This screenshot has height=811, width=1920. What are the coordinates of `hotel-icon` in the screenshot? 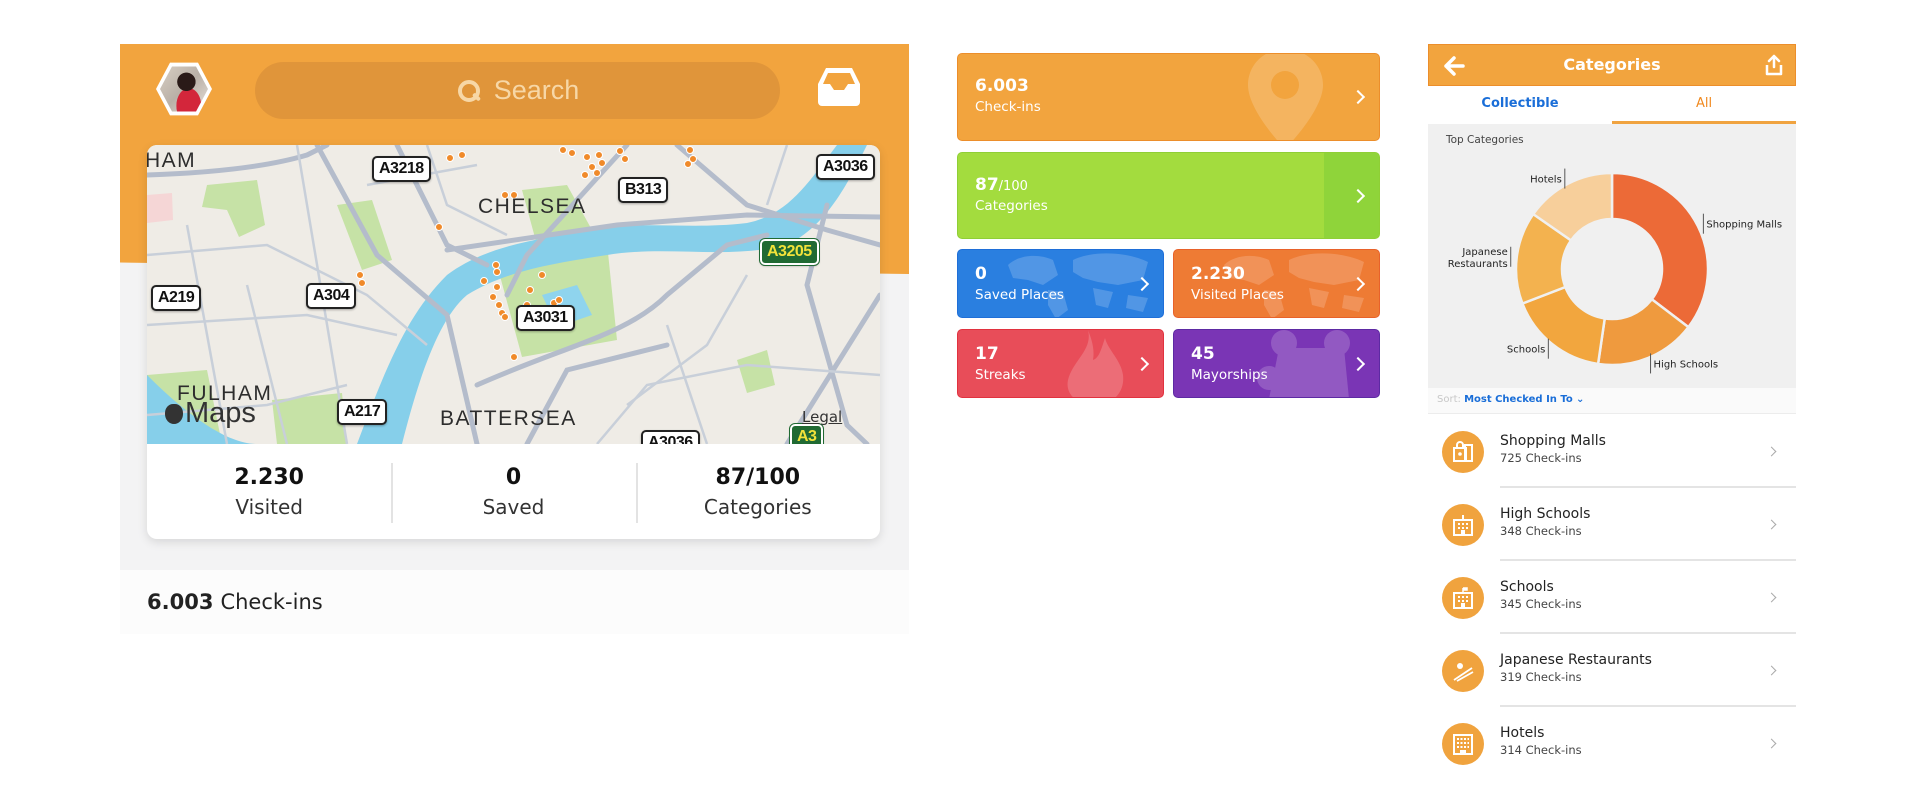 It's located at (1463, 744).